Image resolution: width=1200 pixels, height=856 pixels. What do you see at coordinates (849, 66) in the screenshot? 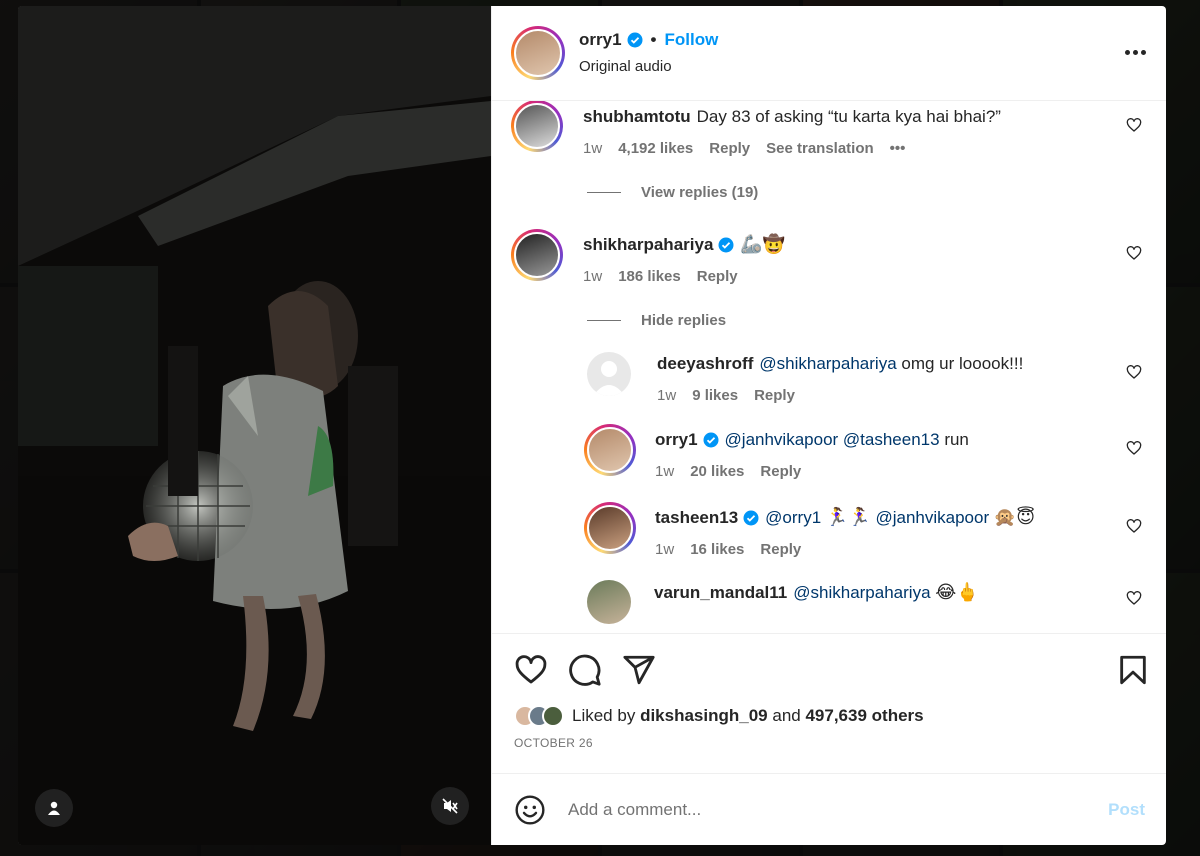
I see `audio-label: Original audio` at bounding box center [849, 66].